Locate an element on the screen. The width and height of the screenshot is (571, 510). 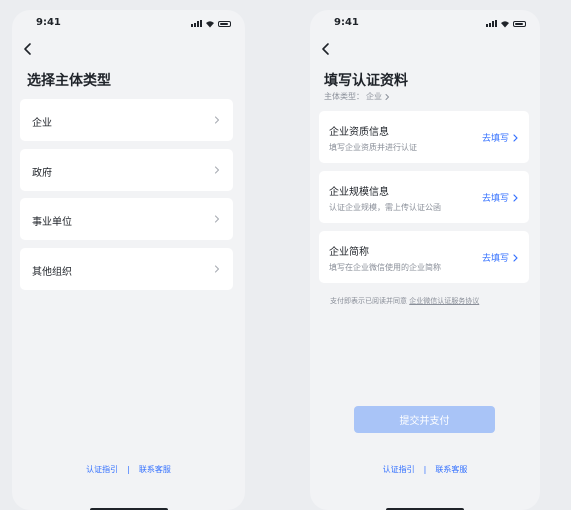
submit-and-pay-button: 提交并支付 is located at coordinates (424, 419).